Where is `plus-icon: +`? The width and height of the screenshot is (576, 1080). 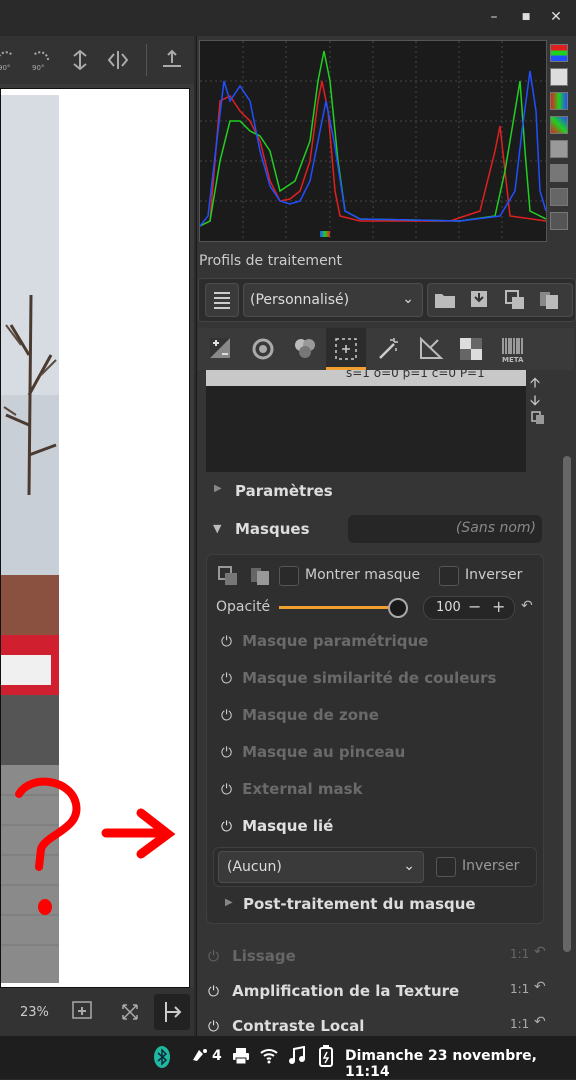
plus-icon: + is located at coordinates (498, 606).